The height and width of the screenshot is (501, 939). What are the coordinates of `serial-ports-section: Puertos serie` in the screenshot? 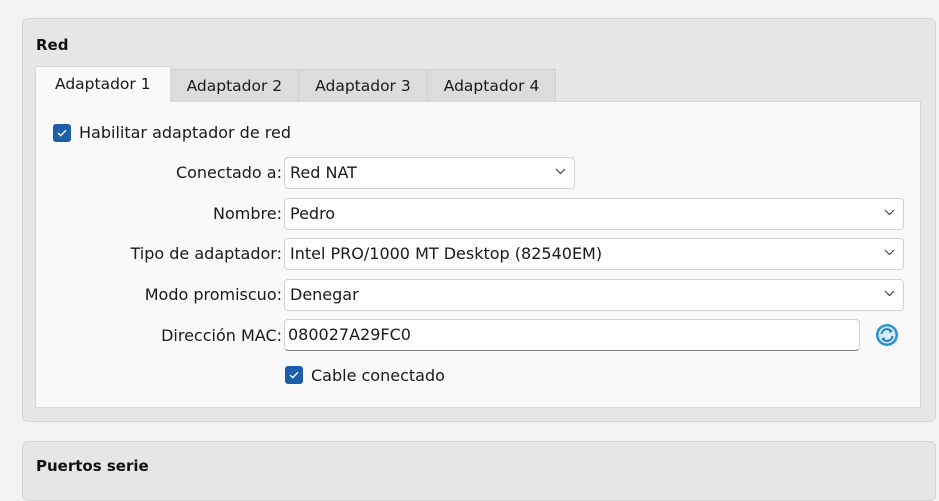 It's located at (479, 471).